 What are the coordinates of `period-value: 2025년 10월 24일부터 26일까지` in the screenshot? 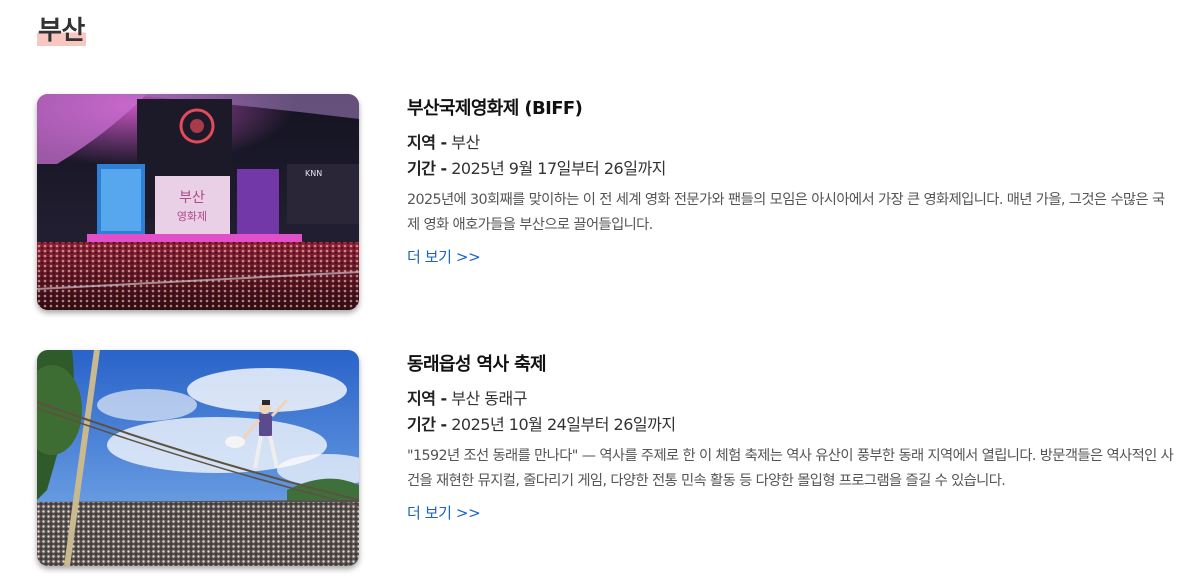 It's located at (563, 424).